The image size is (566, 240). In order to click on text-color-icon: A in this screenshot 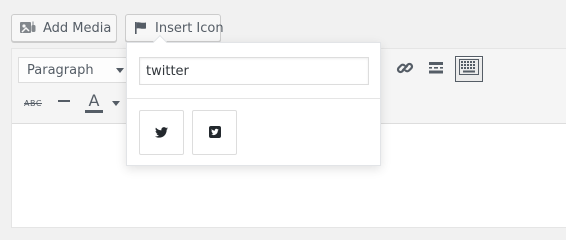, I will do `click(94, 103)`.